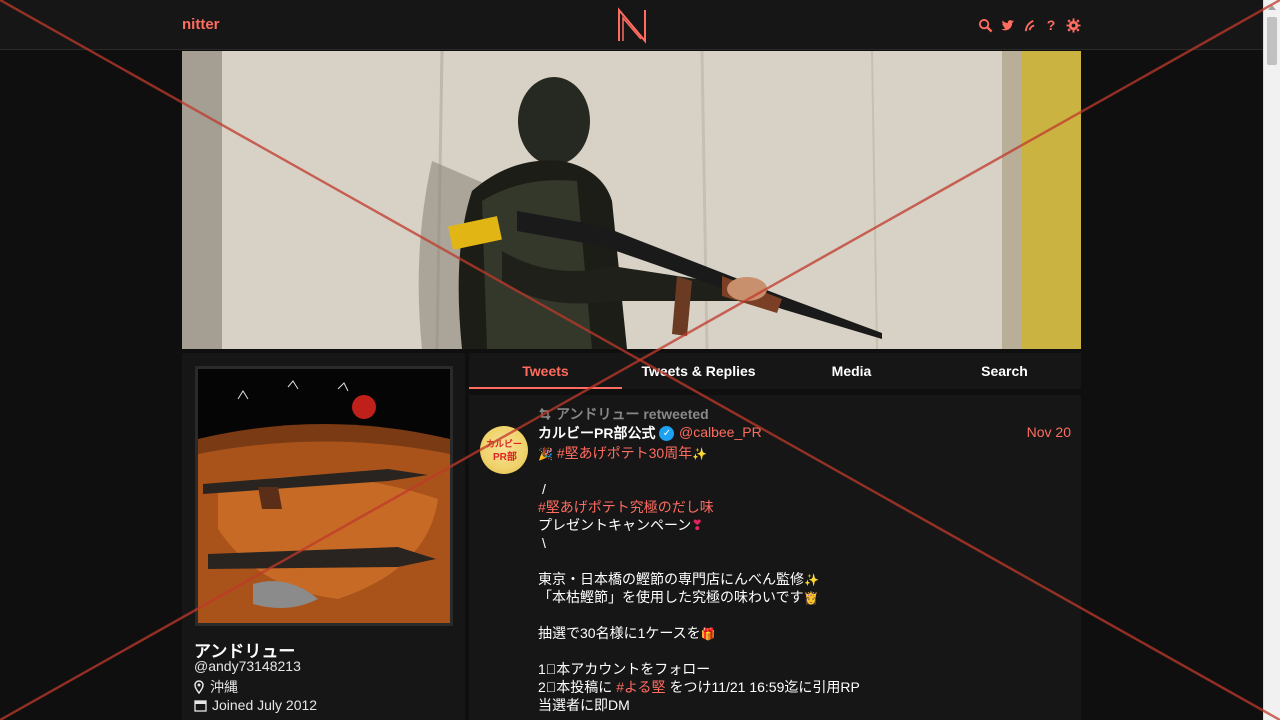  I want to click on twitter-bird-icon, so click(1007, 25).